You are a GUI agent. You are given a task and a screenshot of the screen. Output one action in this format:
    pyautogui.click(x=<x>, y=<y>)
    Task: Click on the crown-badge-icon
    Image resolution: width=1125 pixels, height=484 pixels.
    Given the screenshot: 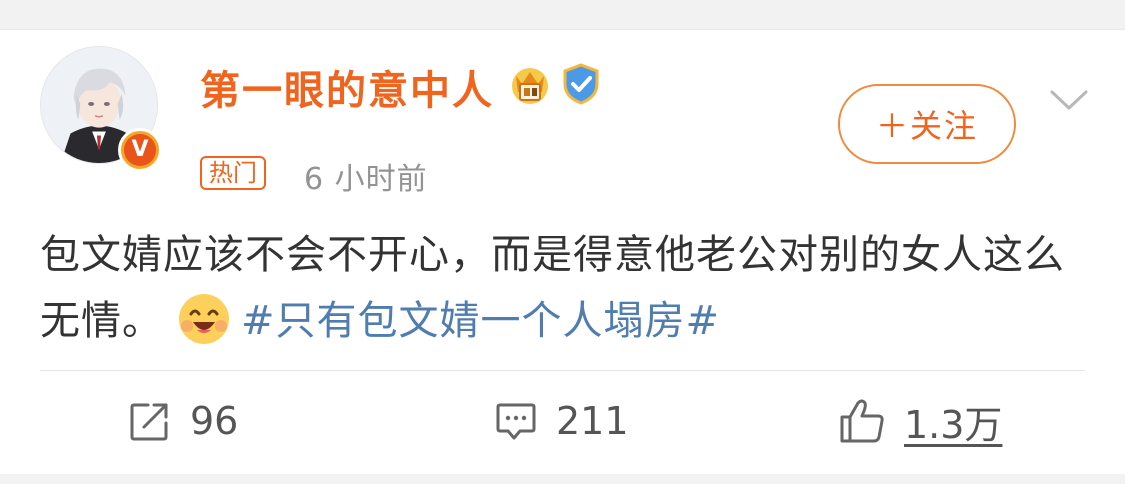 What is the action you would take?
    pyautogui.click(x=530, y=84)
    